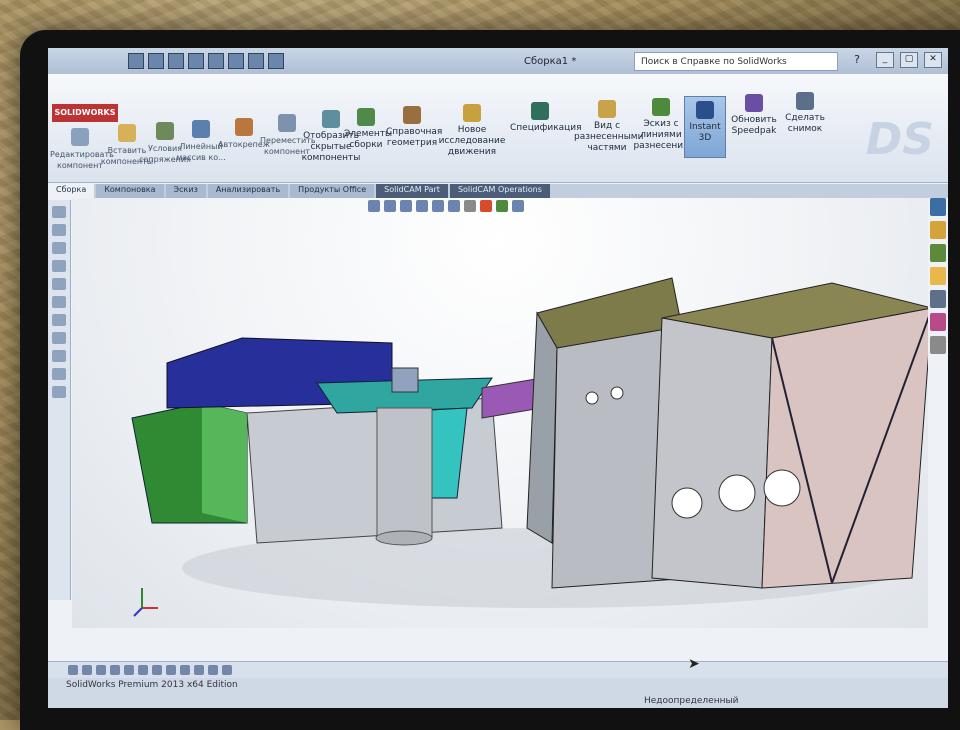  Describe the element at coordinates (498, 669) in the screenshot. I see `status-toolbar` at that location.